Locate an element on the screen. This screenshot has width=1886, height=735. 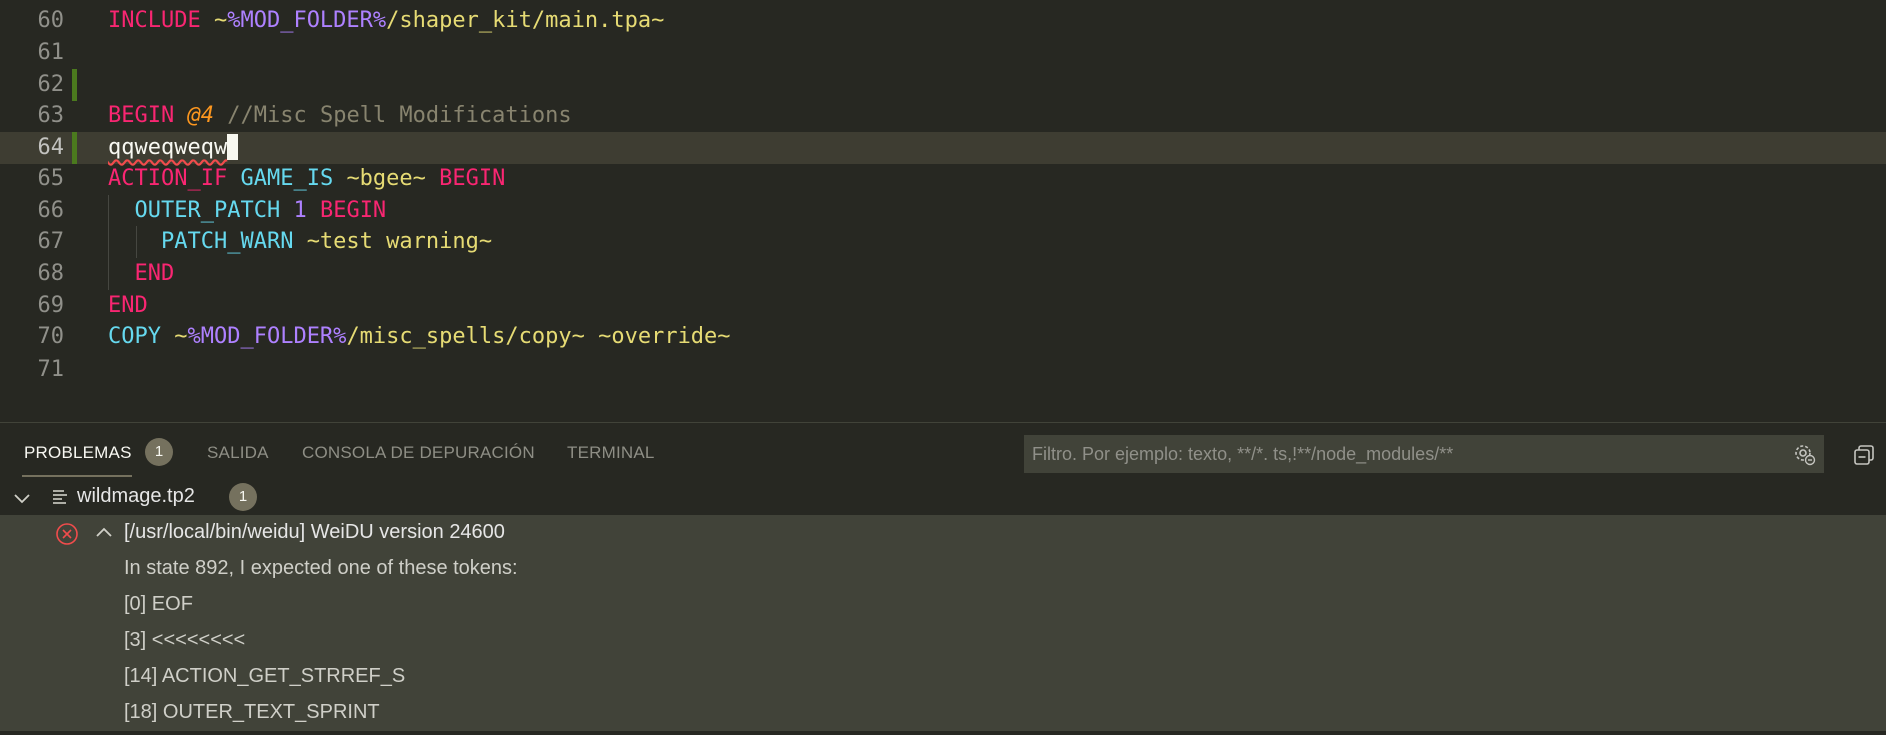
file-lines-icon is located at coordinates (60, 497).